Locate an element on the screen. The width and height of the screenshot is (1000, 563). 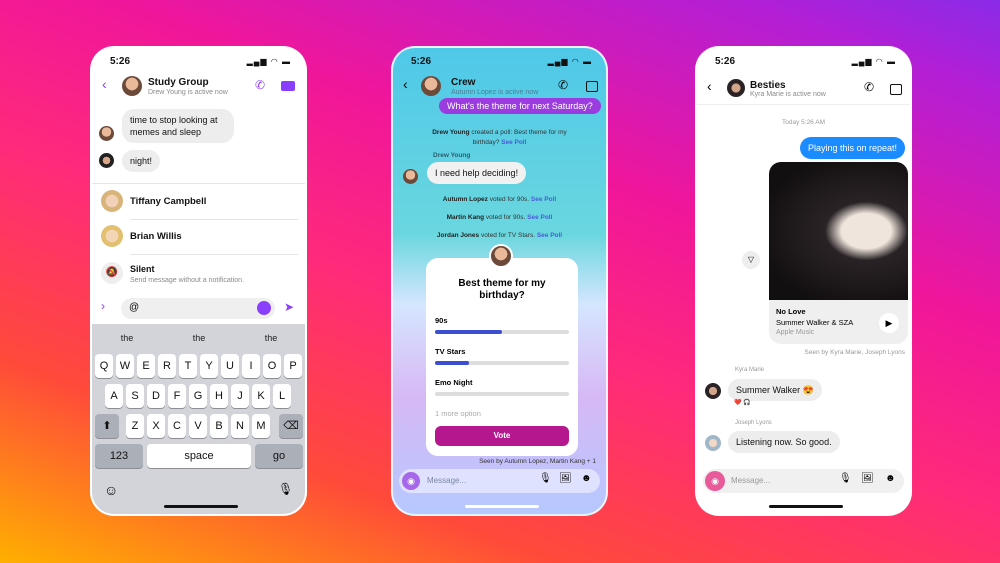
key: M is located at coordinates (261, 426).